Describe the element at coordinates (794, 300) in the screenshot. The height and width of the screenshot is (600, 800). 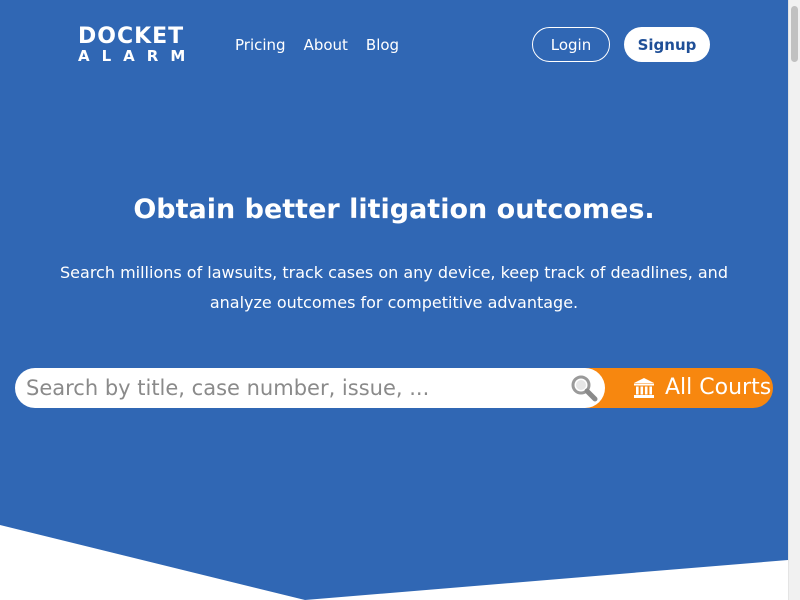
I see `vertical-scrollbar` at that location.